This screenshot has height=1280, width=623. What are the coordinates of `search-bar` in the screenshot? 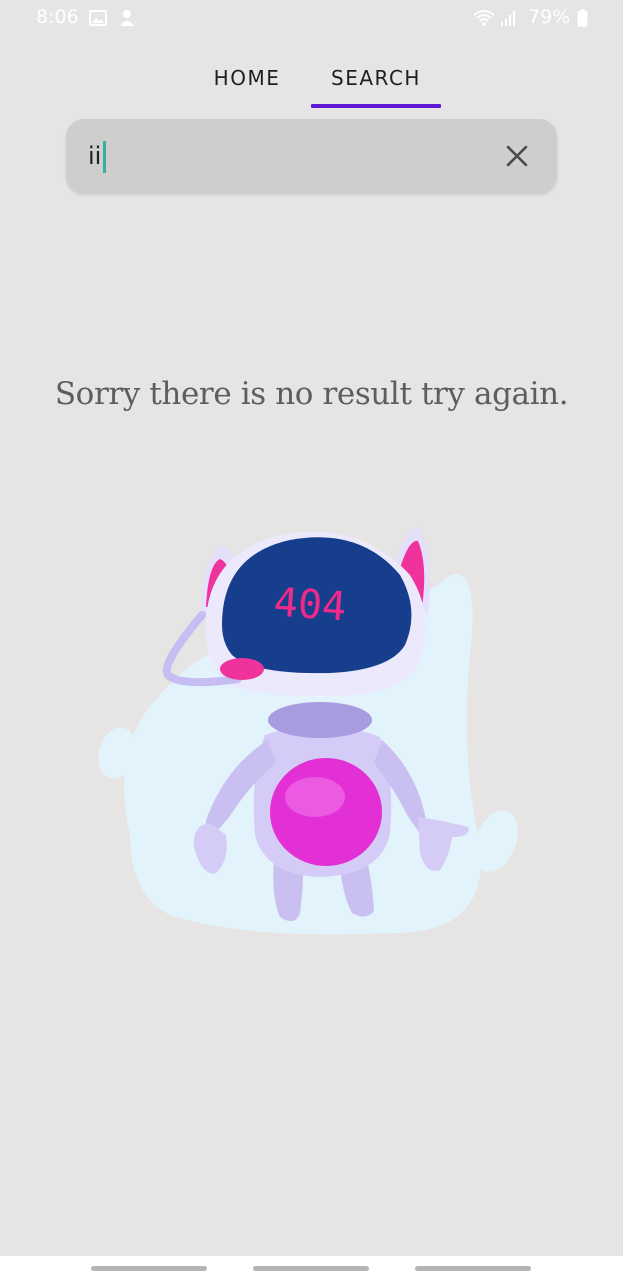 It's located at (311, 156).